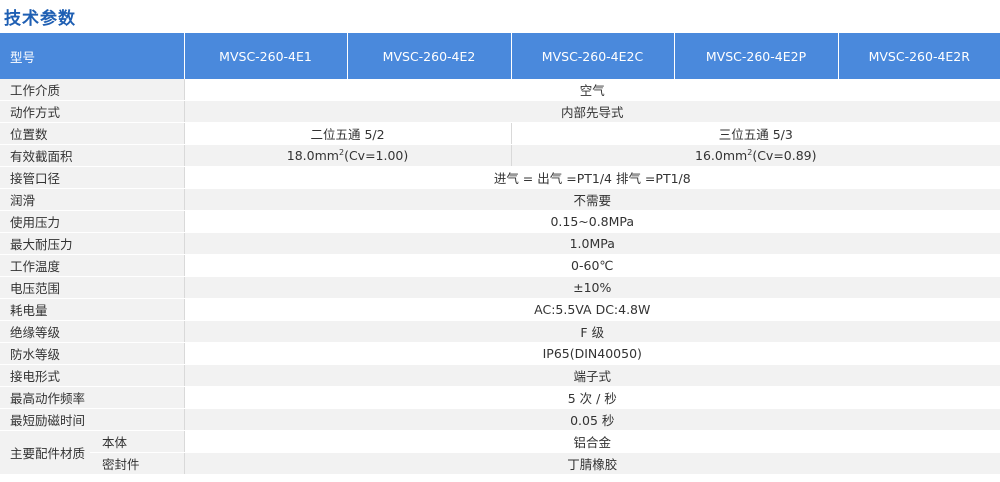 The height and width of the screenshot is (482, 1000). What do you see at coordinates (92, 221) in the screenshot?
I see `row-label: 使用压力` at bounding box center [92, 221].